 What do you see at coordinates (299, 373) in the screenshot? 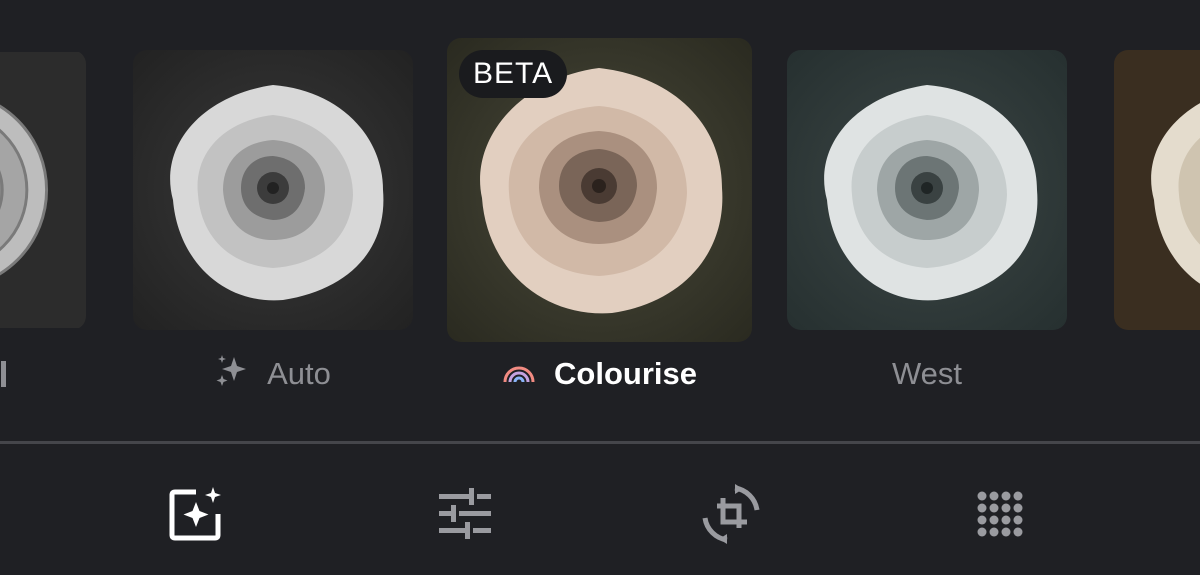
I see `filter-name: Auto` at bounding box center [299, 373].